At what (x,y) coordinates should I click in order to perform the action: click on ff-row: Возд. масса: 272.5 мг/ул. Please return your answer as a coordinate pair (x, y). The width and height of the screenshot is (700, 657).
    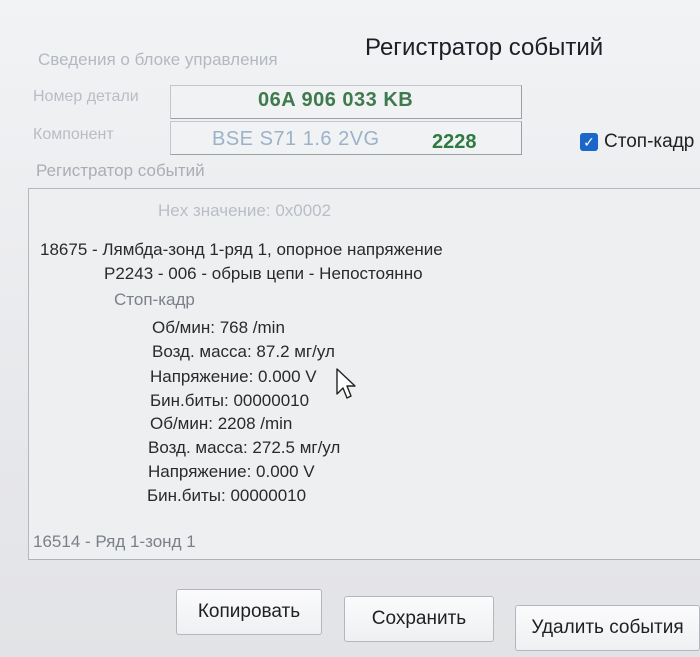
    Looking at the image, I should click on (244, 447).